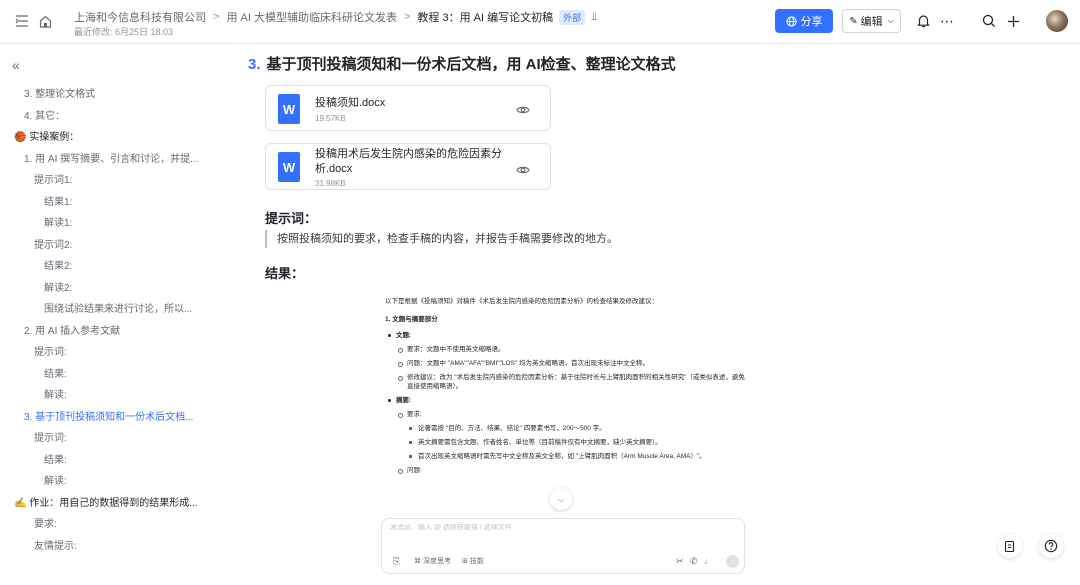  What do you see at coordinates (565, 428) in the screenshot?
I see `result-sub-sub-bullet: 论著需按 "目的、方法、结果、结论" 四要素书写，200～500 字。` at bounding box center [565, 428].